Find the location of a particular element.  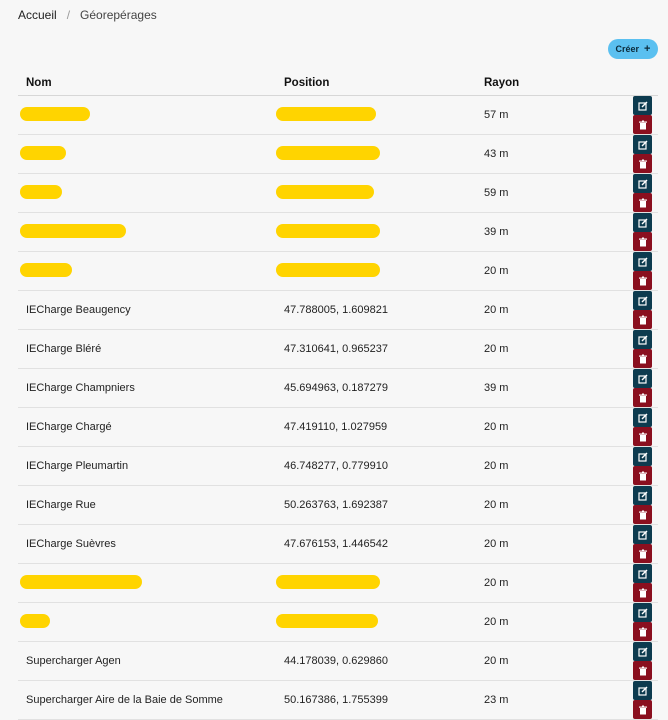

create-button: Créer + is located at coordinates (633, 49).